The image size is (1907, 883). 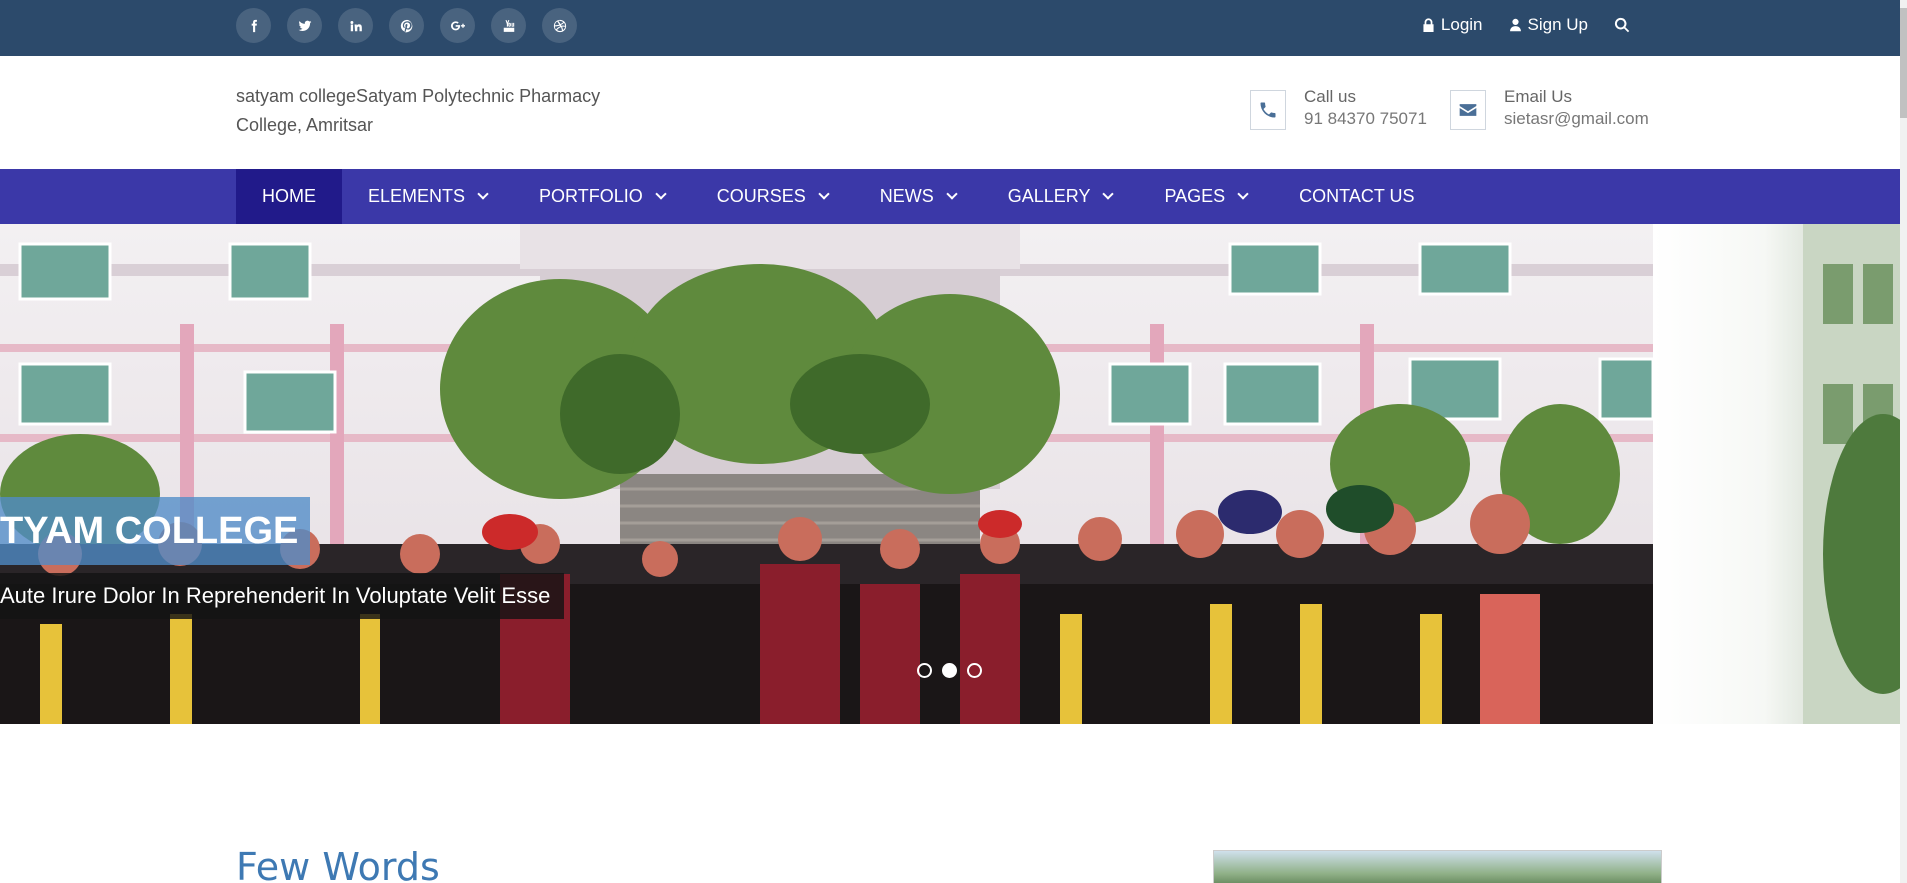 I want to click on nav-item-label: PAGES, so click(x=1195, y=196).